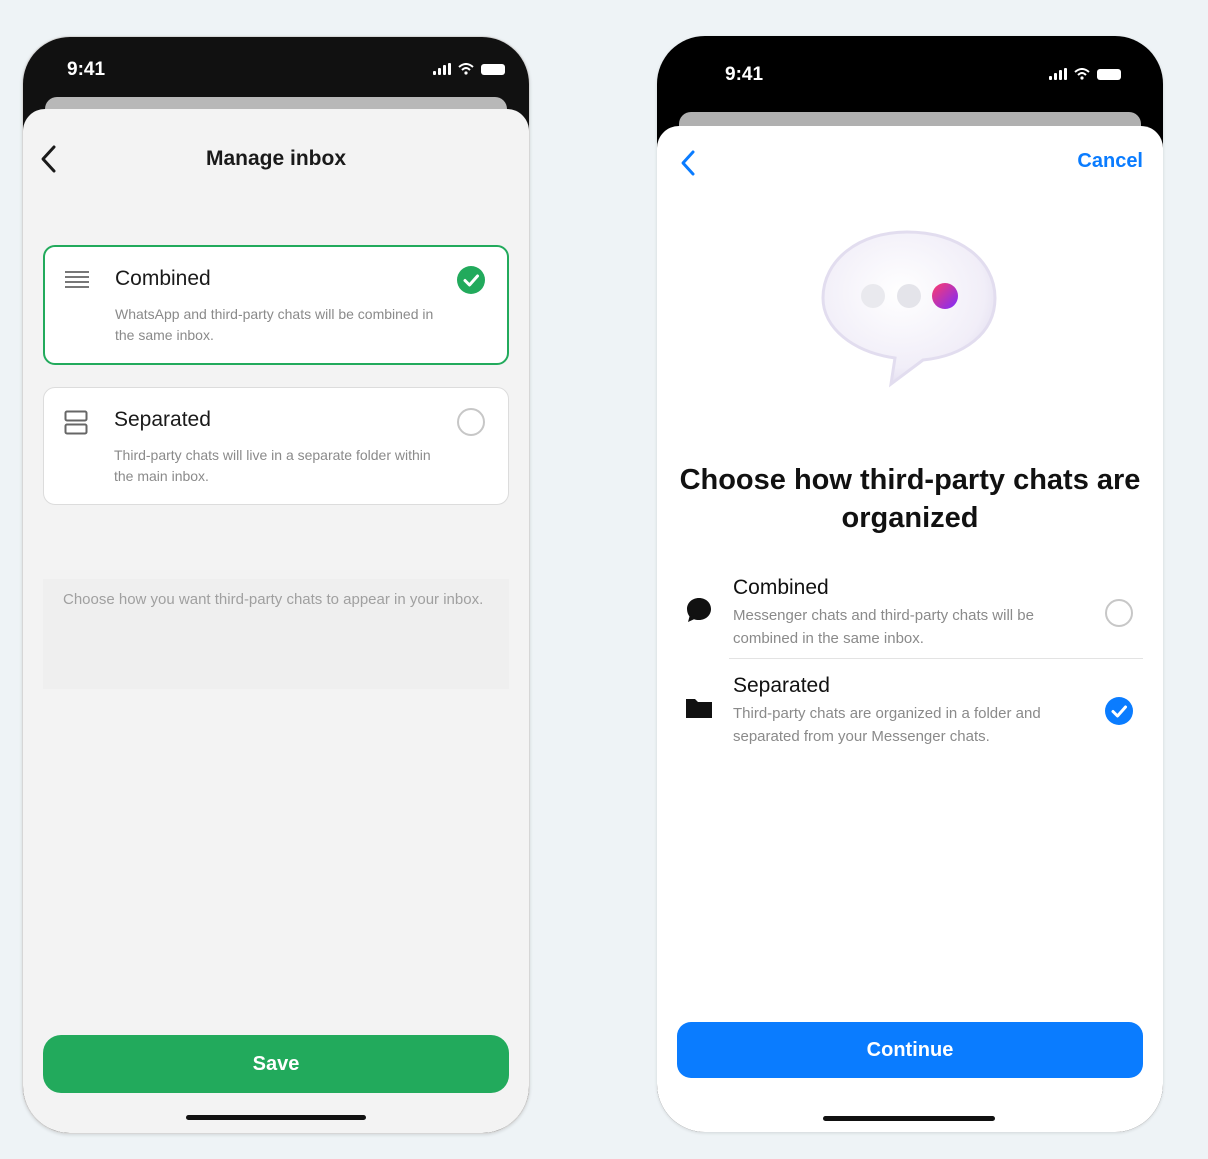  I want to click on split-rows-icon, so click(76, 422).